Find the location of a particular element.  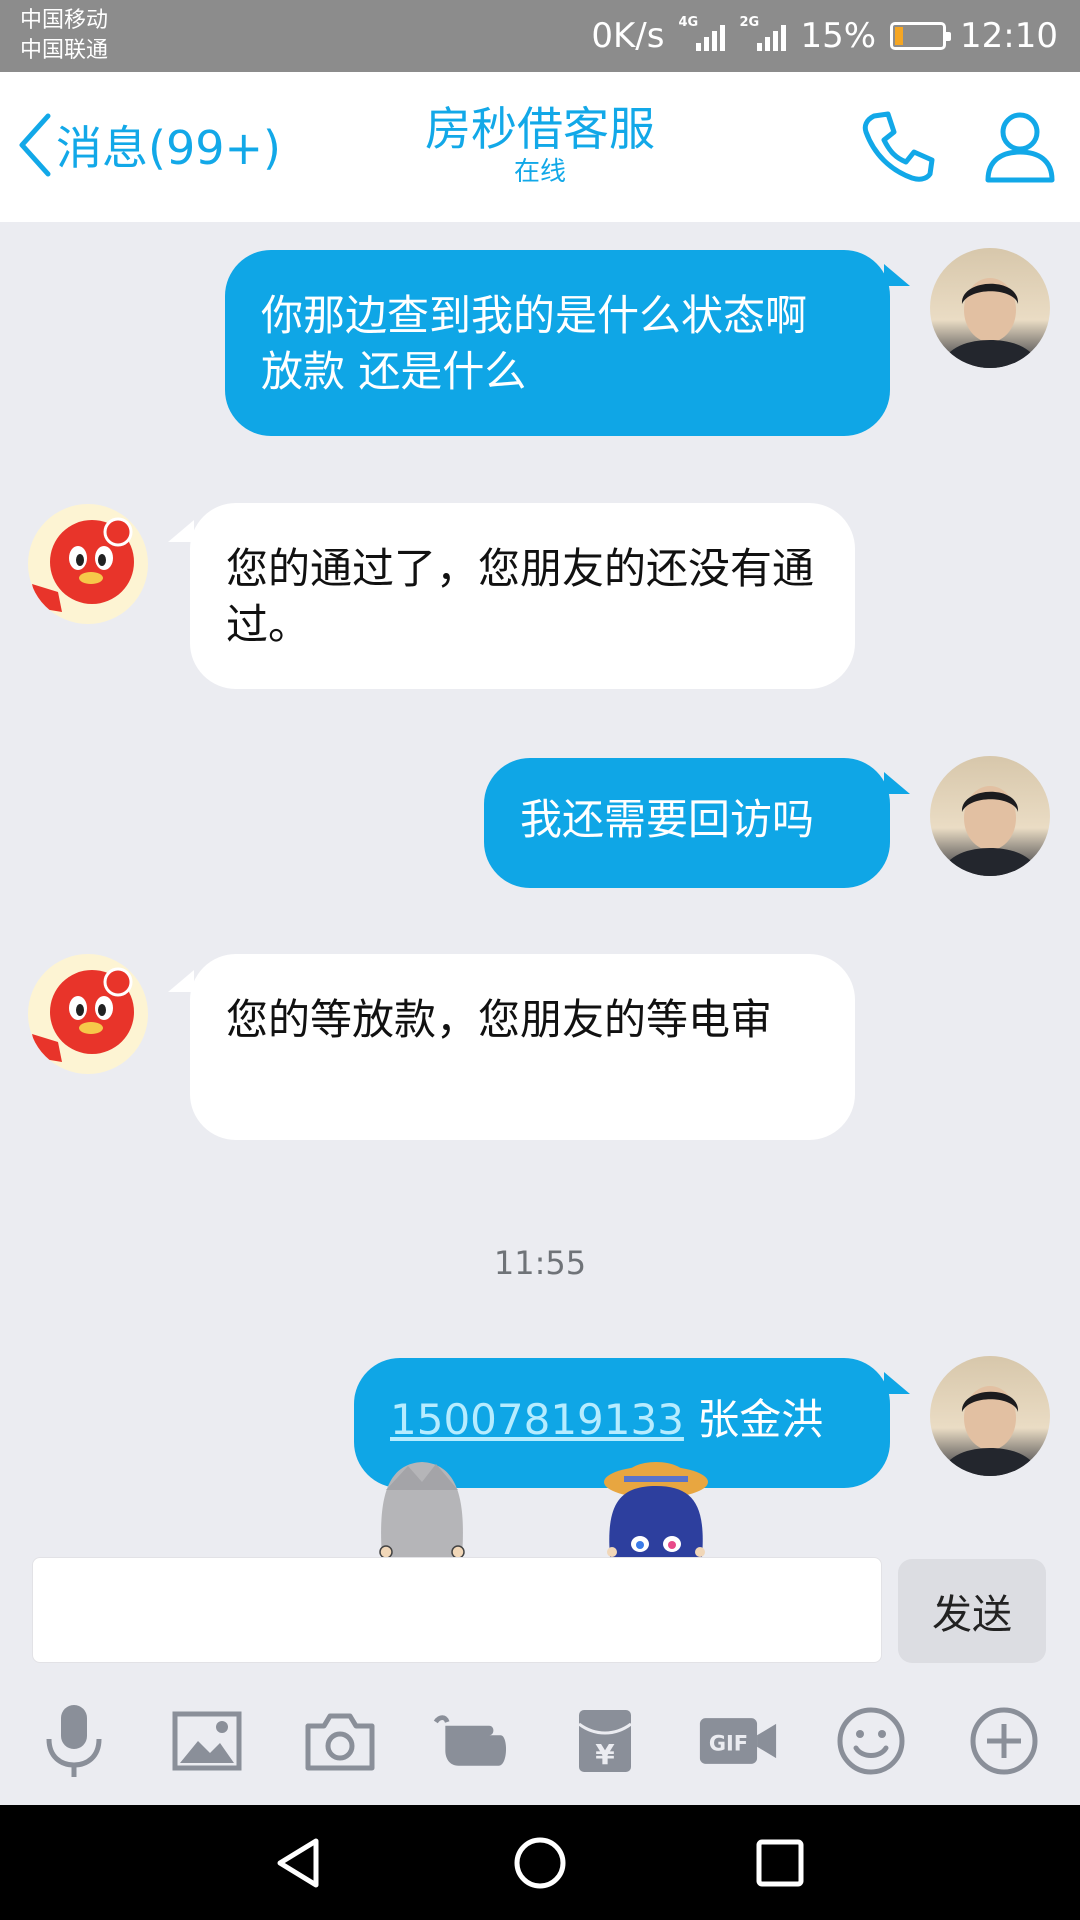

phone-number-link: 15007819133 is located at coordinates (537, 1419).